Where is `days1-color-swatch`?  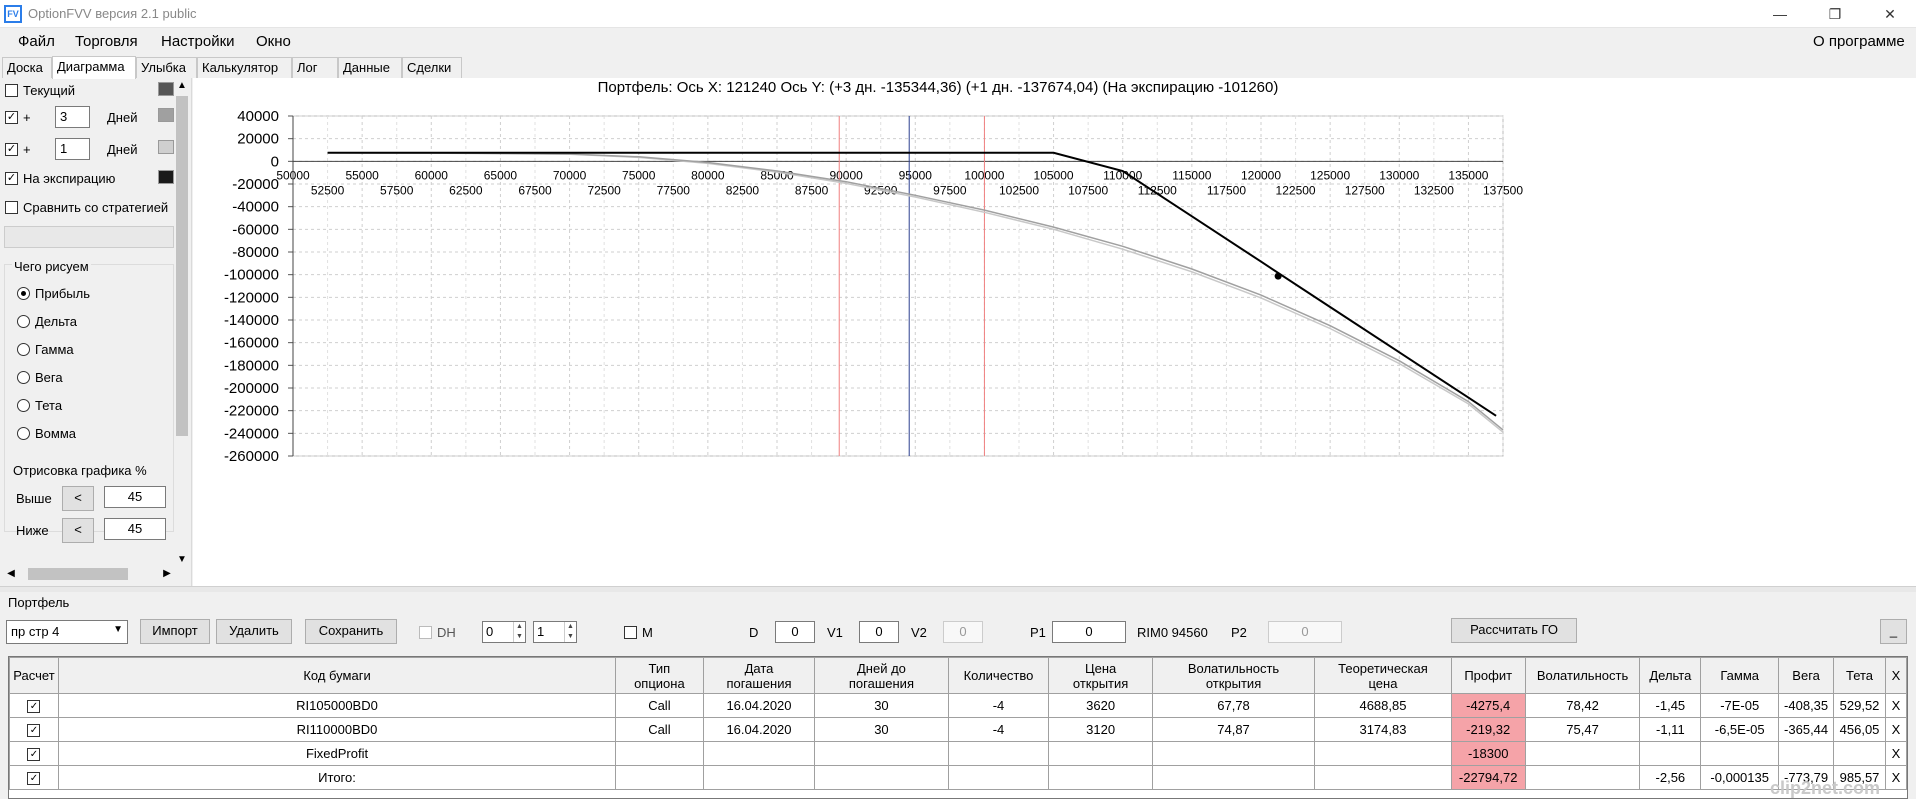 days1-color-swatch is located at coordinates (166, 115).